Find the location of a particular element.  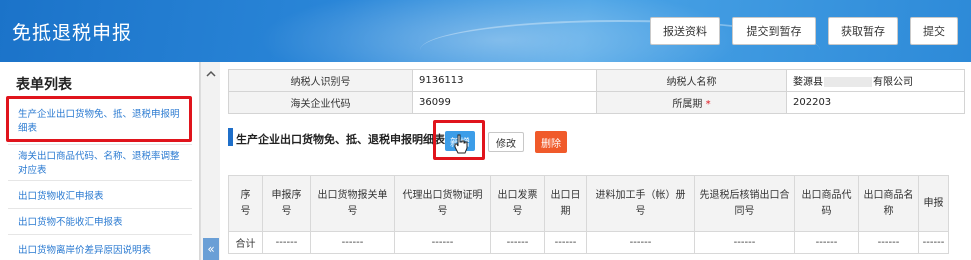

col-header: 序号 is located at coordinates (245, 203).